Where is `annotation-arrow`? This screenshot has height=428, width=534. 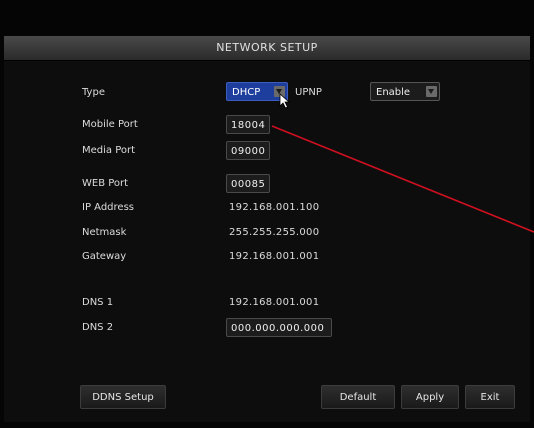
annotation-arrow is located at coordinates (402, 179).